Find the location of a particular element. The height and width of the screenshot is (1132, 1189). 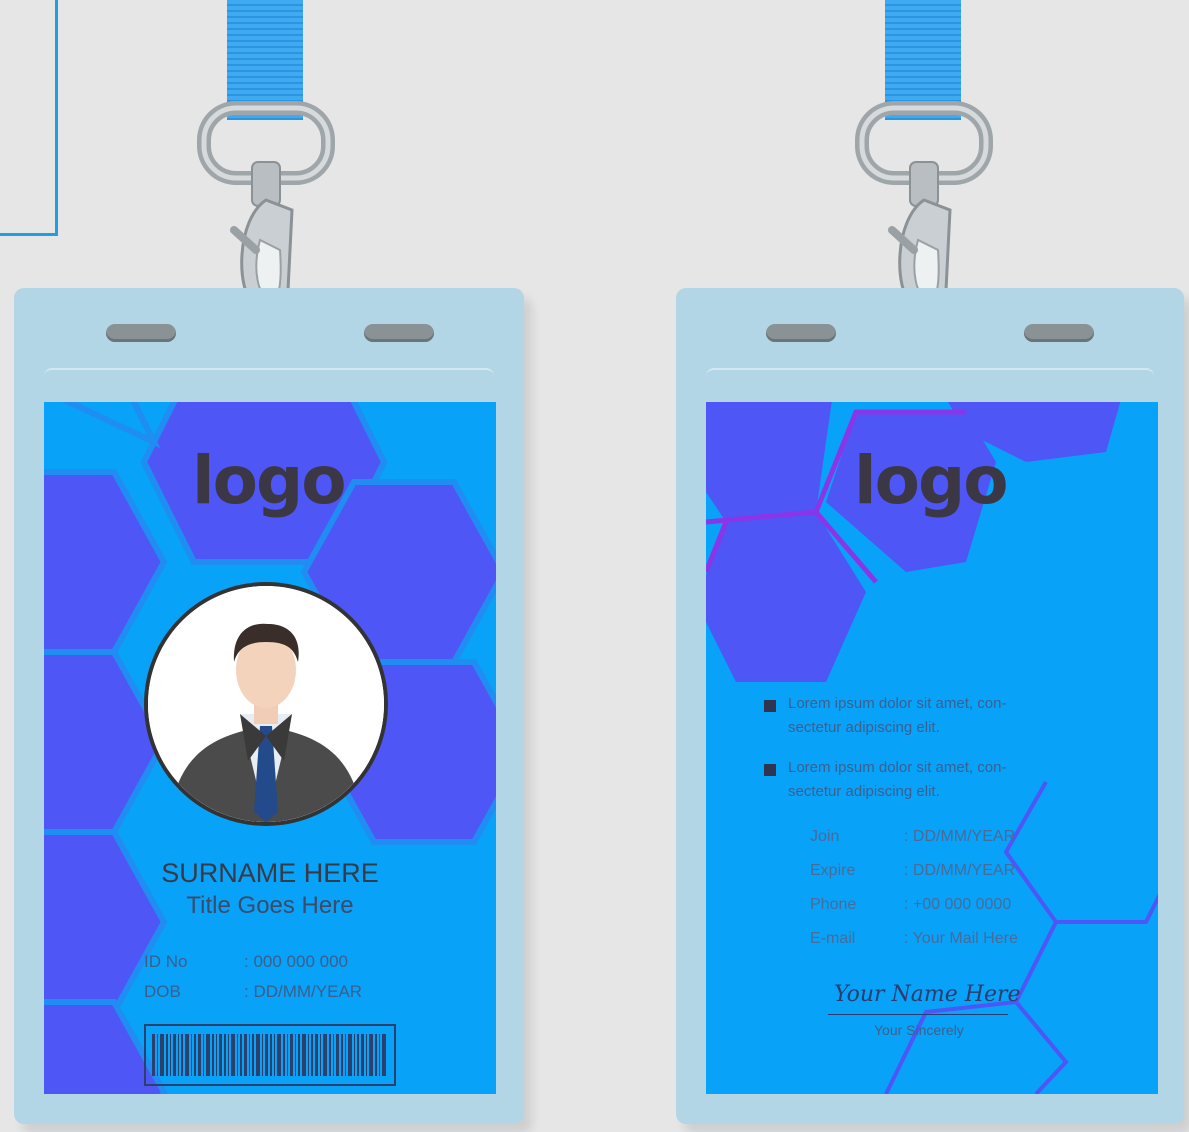

person-avatar-icon is located at coordinates (266, 704).